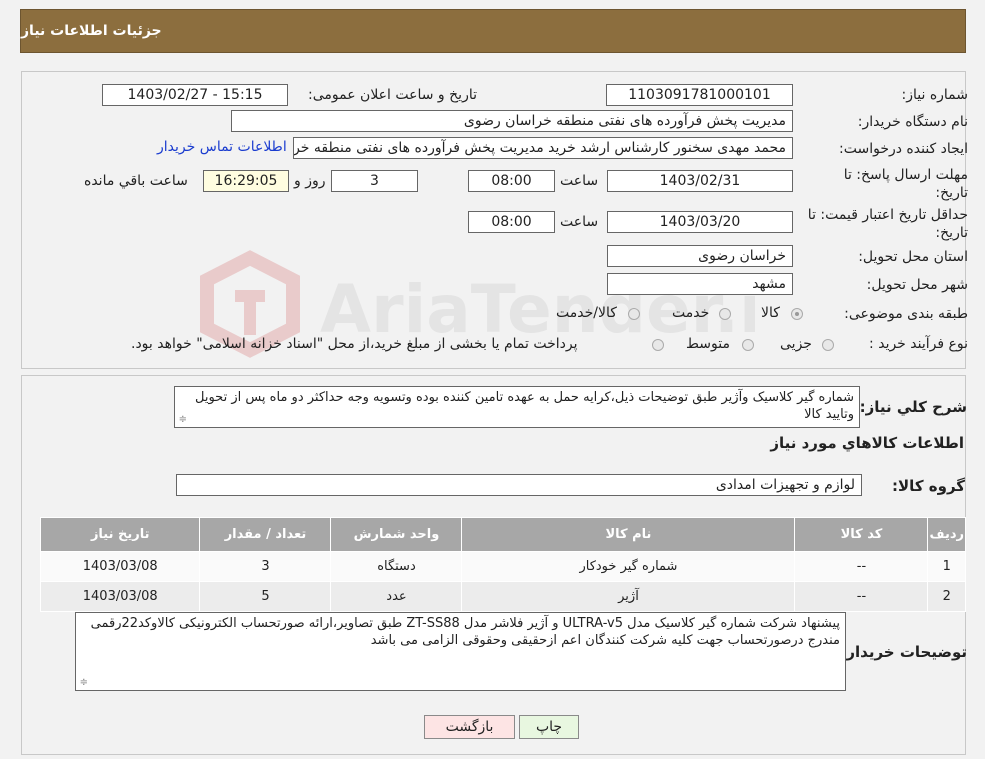 The image size is (985, 759). What do you see at coordinates (946, 534) in the screenshot?
I see `col-row-header: ردیف` at bounding box center [946, 534].